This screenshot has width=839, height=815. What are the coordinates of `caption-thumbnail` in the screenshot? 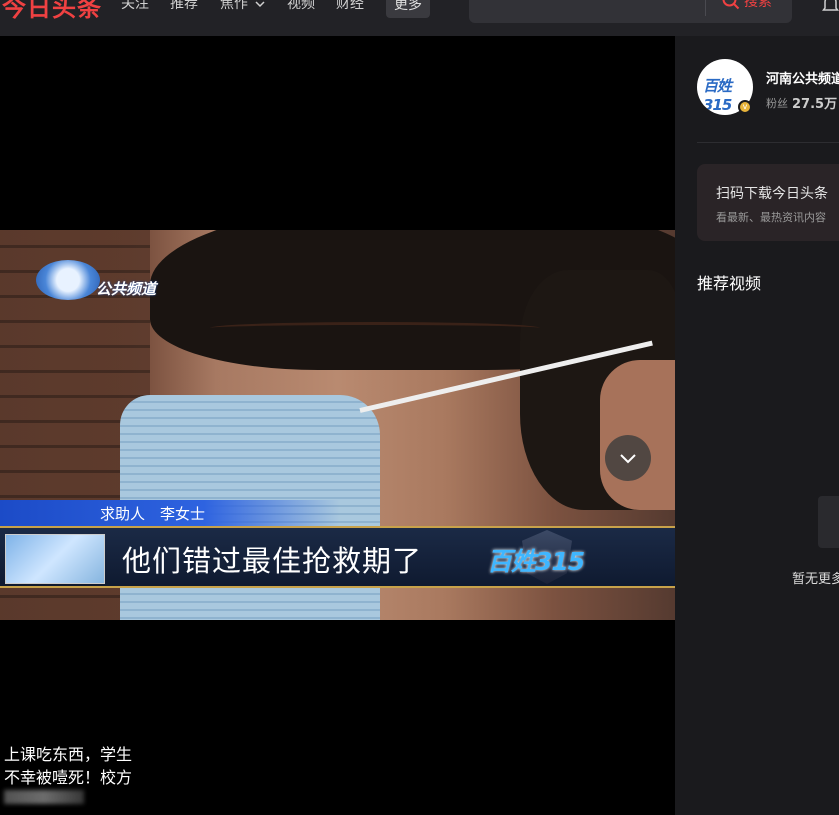 It's located at (55, 559).